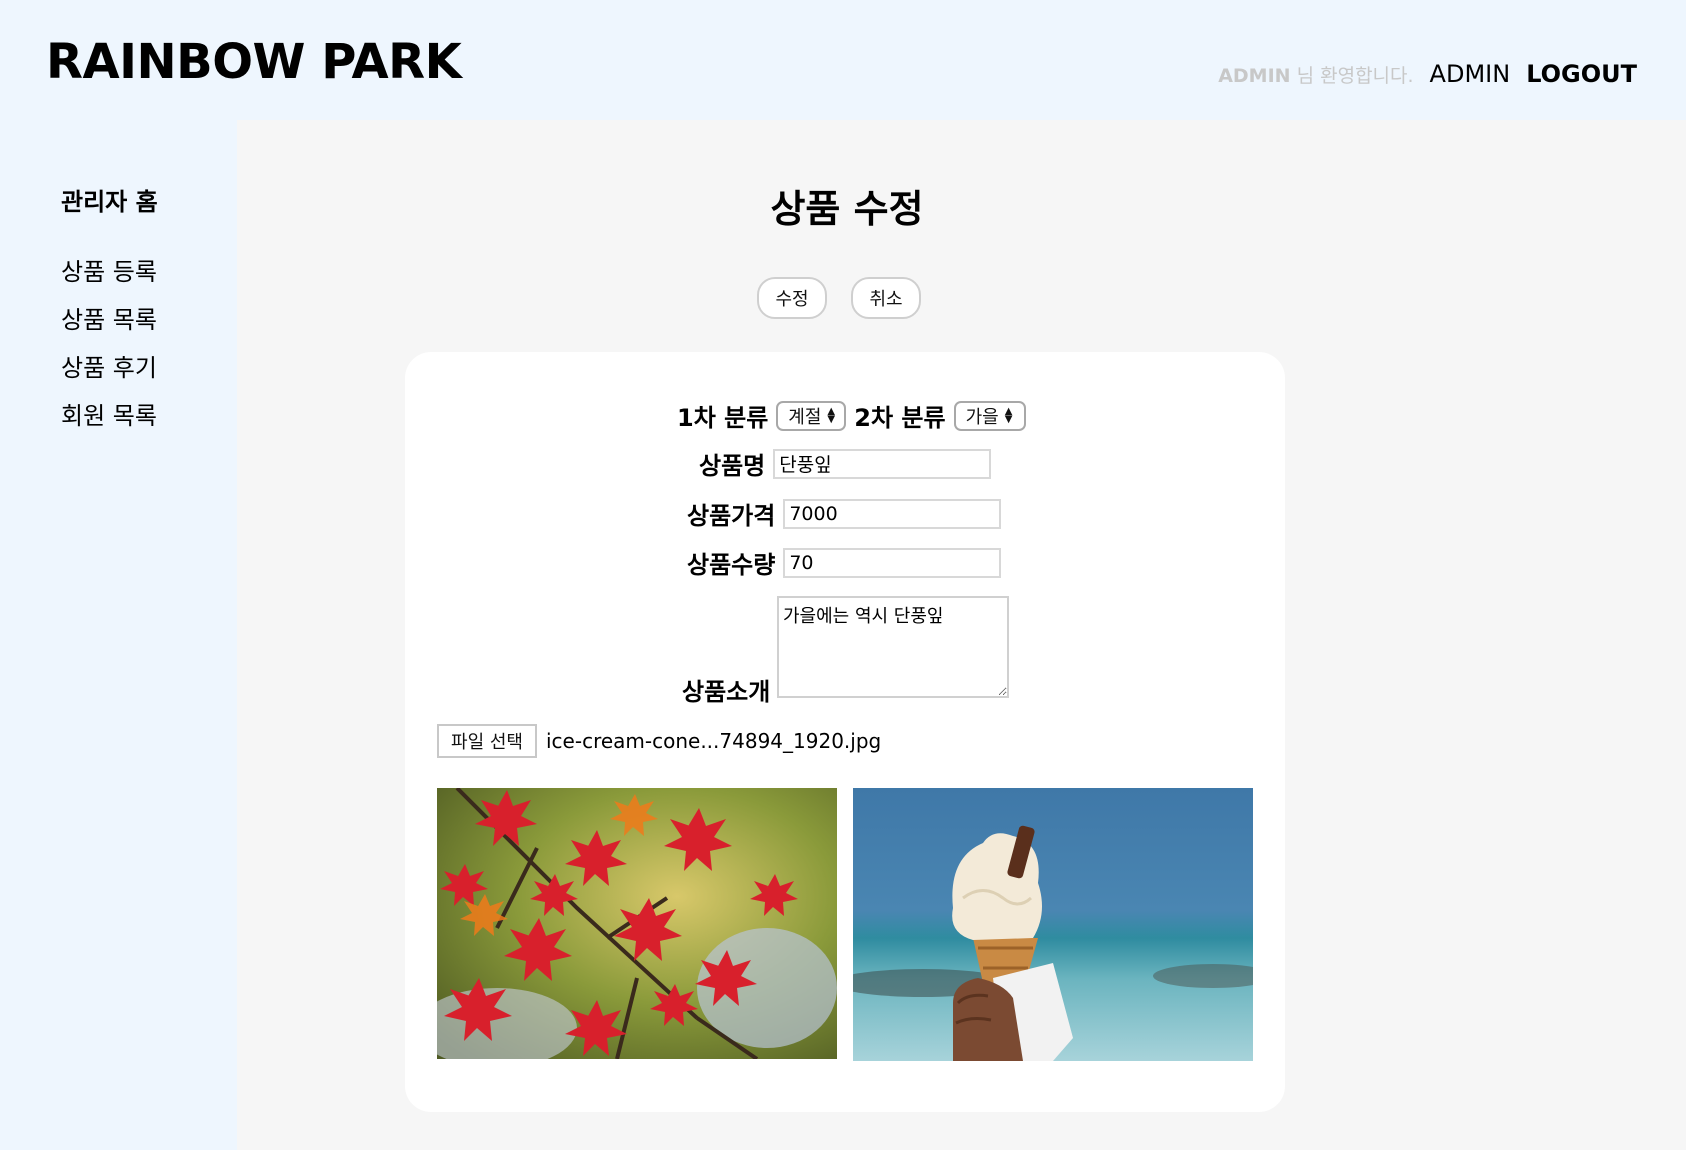  Describe the element at coordinates (847, 209) in the screenshot. I see `page-title: 상품 수정` at that location.